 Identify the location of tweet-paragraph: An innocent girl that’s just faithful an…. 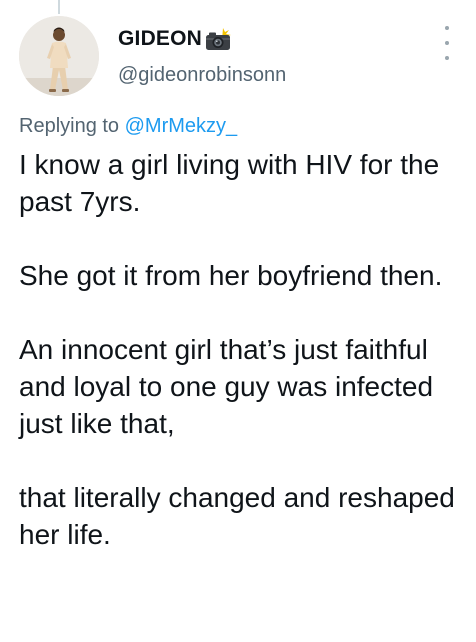
(226, 386).